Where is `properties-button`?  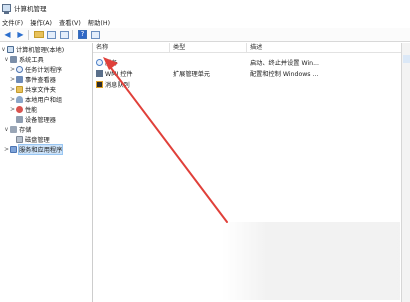 properties-button is located at coordinates (95, 35).